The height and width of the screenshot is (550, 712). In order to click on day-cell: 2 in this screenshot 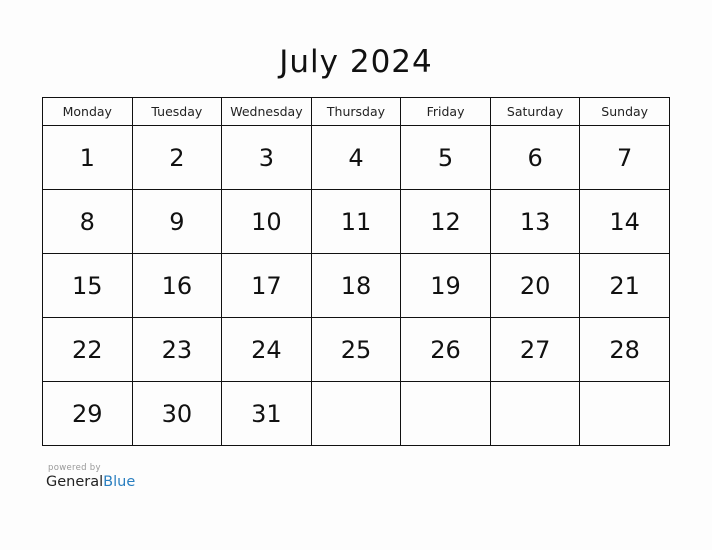, I will do `click(177, 157)`.